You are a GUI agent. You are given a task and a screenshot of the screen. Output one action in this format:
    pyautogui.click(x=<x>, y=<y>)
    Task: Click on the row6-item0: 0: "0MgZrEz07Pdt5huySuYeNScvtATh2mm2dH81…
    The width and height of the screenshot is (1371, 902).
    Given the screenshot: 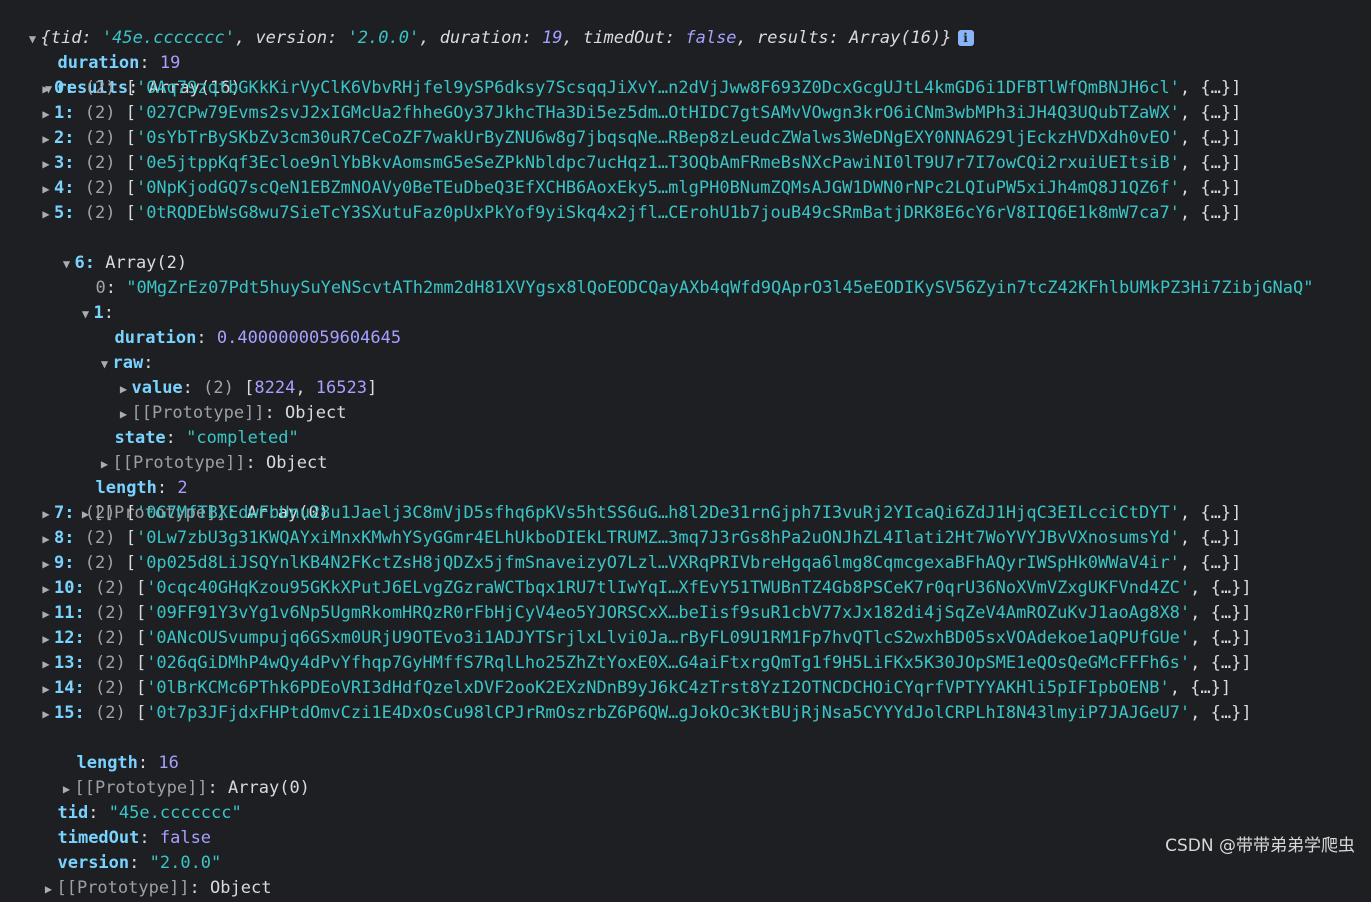 What is the action you would take?
    pyautogui.click(x=704, y=288)
    